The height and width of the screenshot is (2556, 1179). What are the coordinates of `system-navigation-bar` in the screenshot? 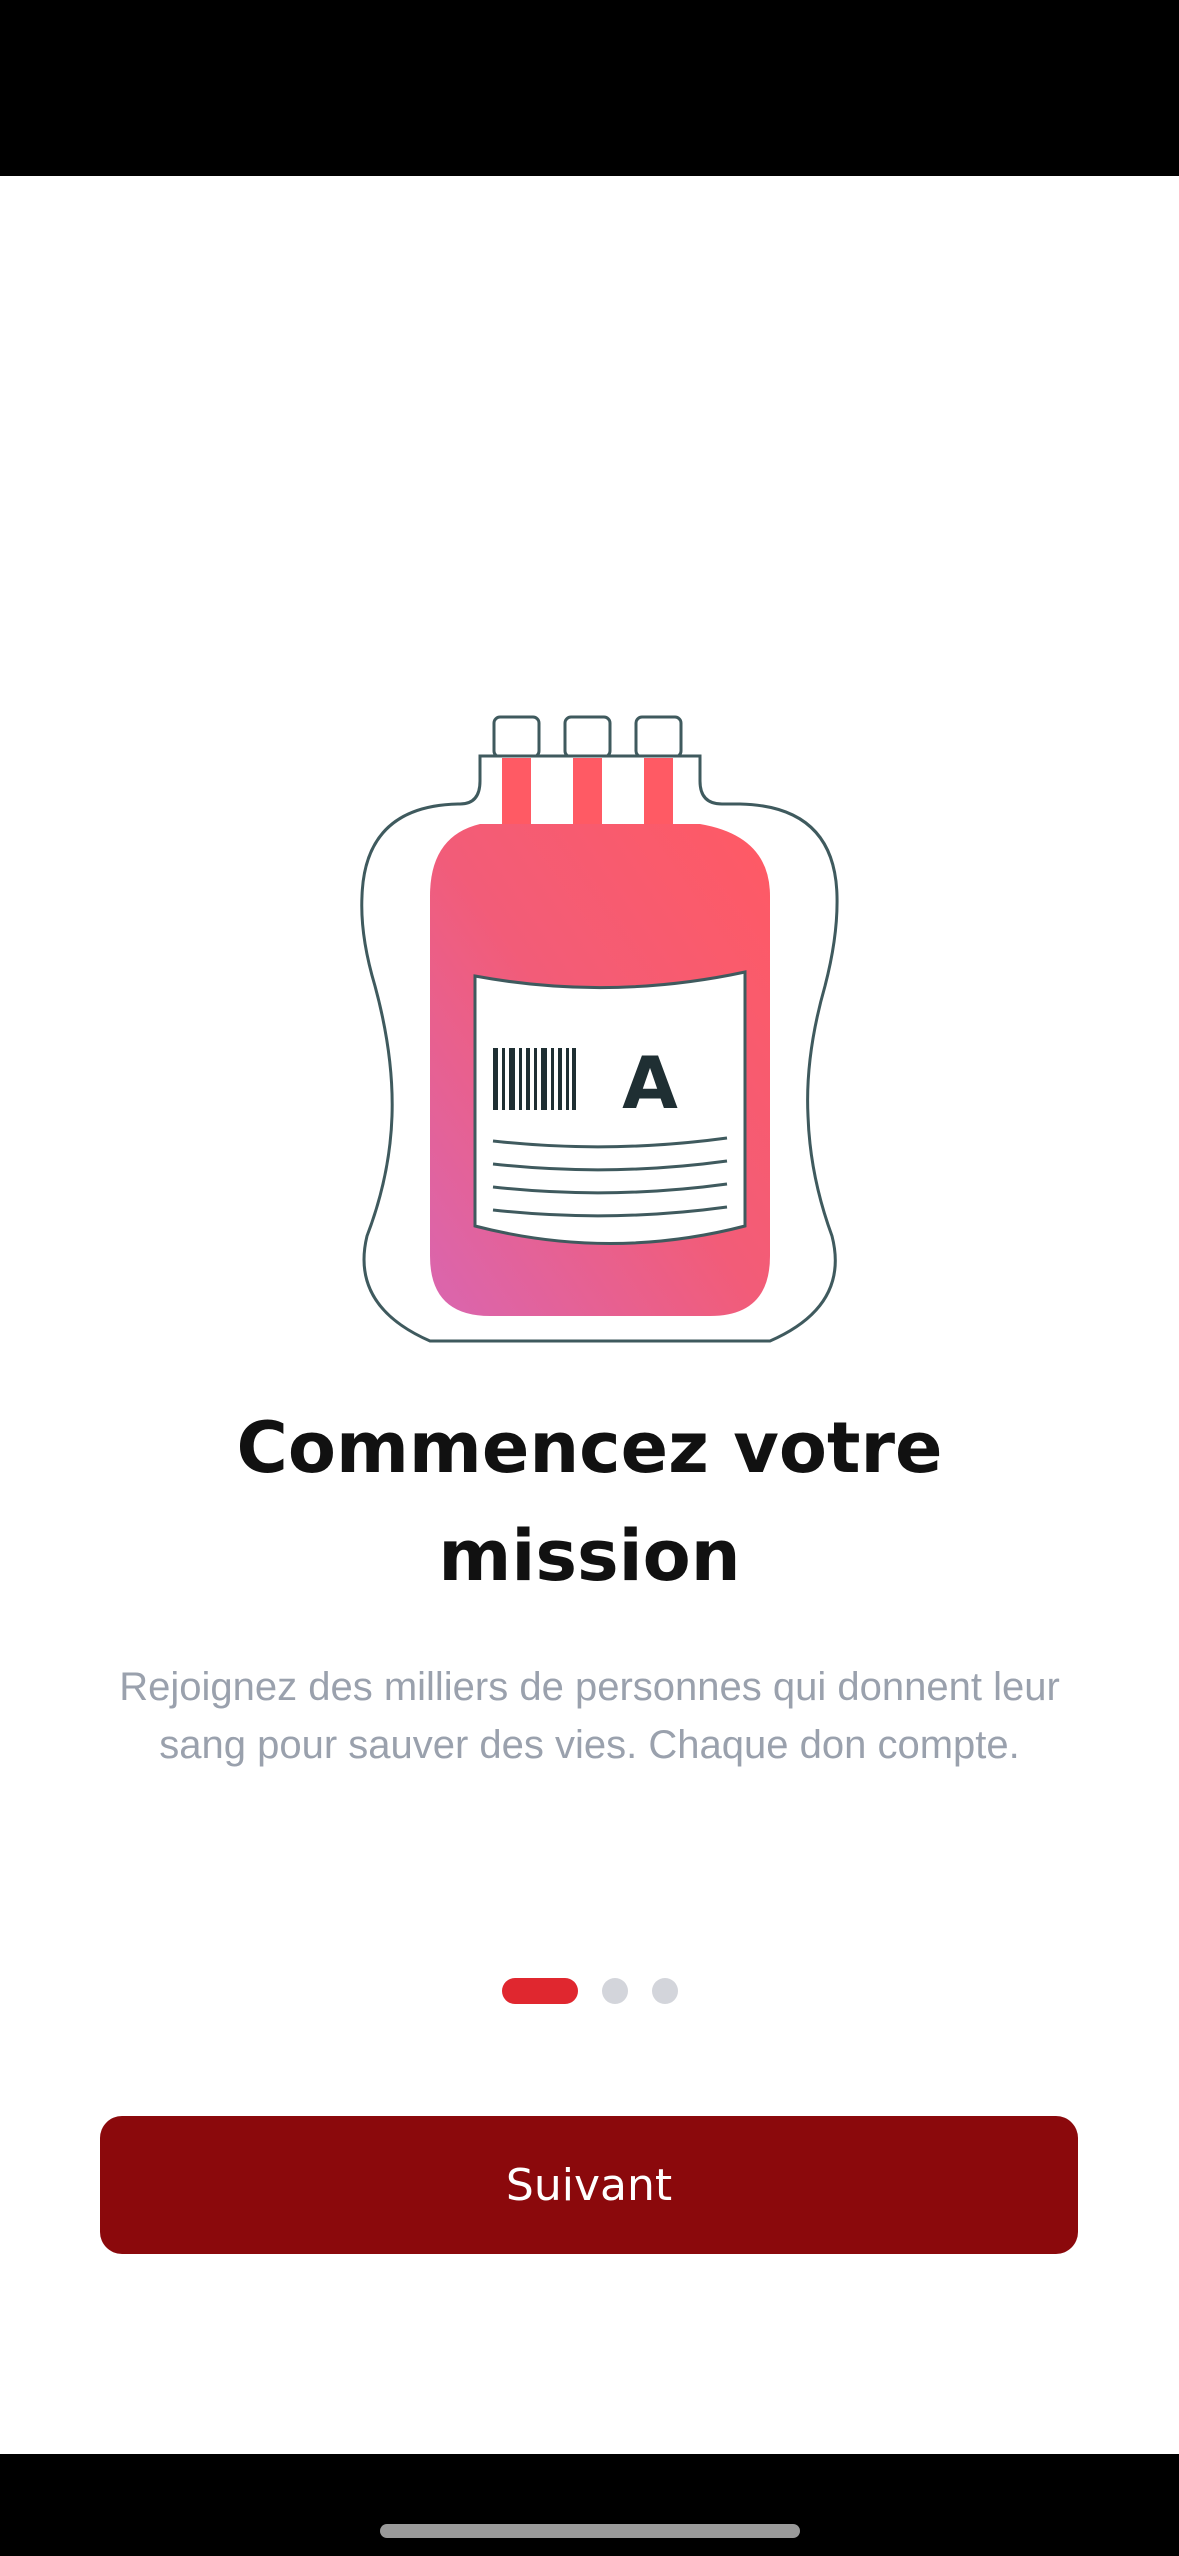 It's located at (589, 2505).